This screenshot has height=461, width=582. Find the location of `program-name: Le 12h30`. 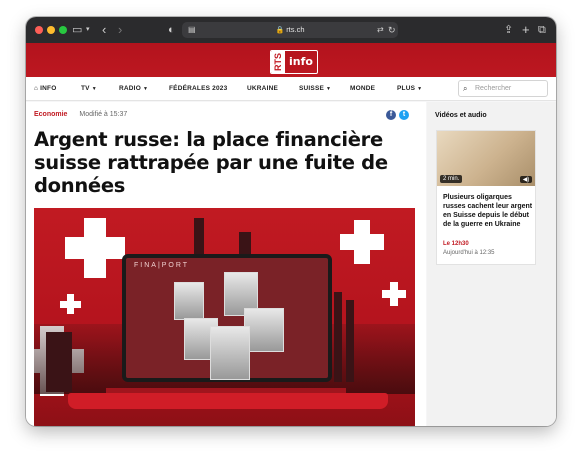

program-name: Le 12h30 is located at coordinates (456, 244).